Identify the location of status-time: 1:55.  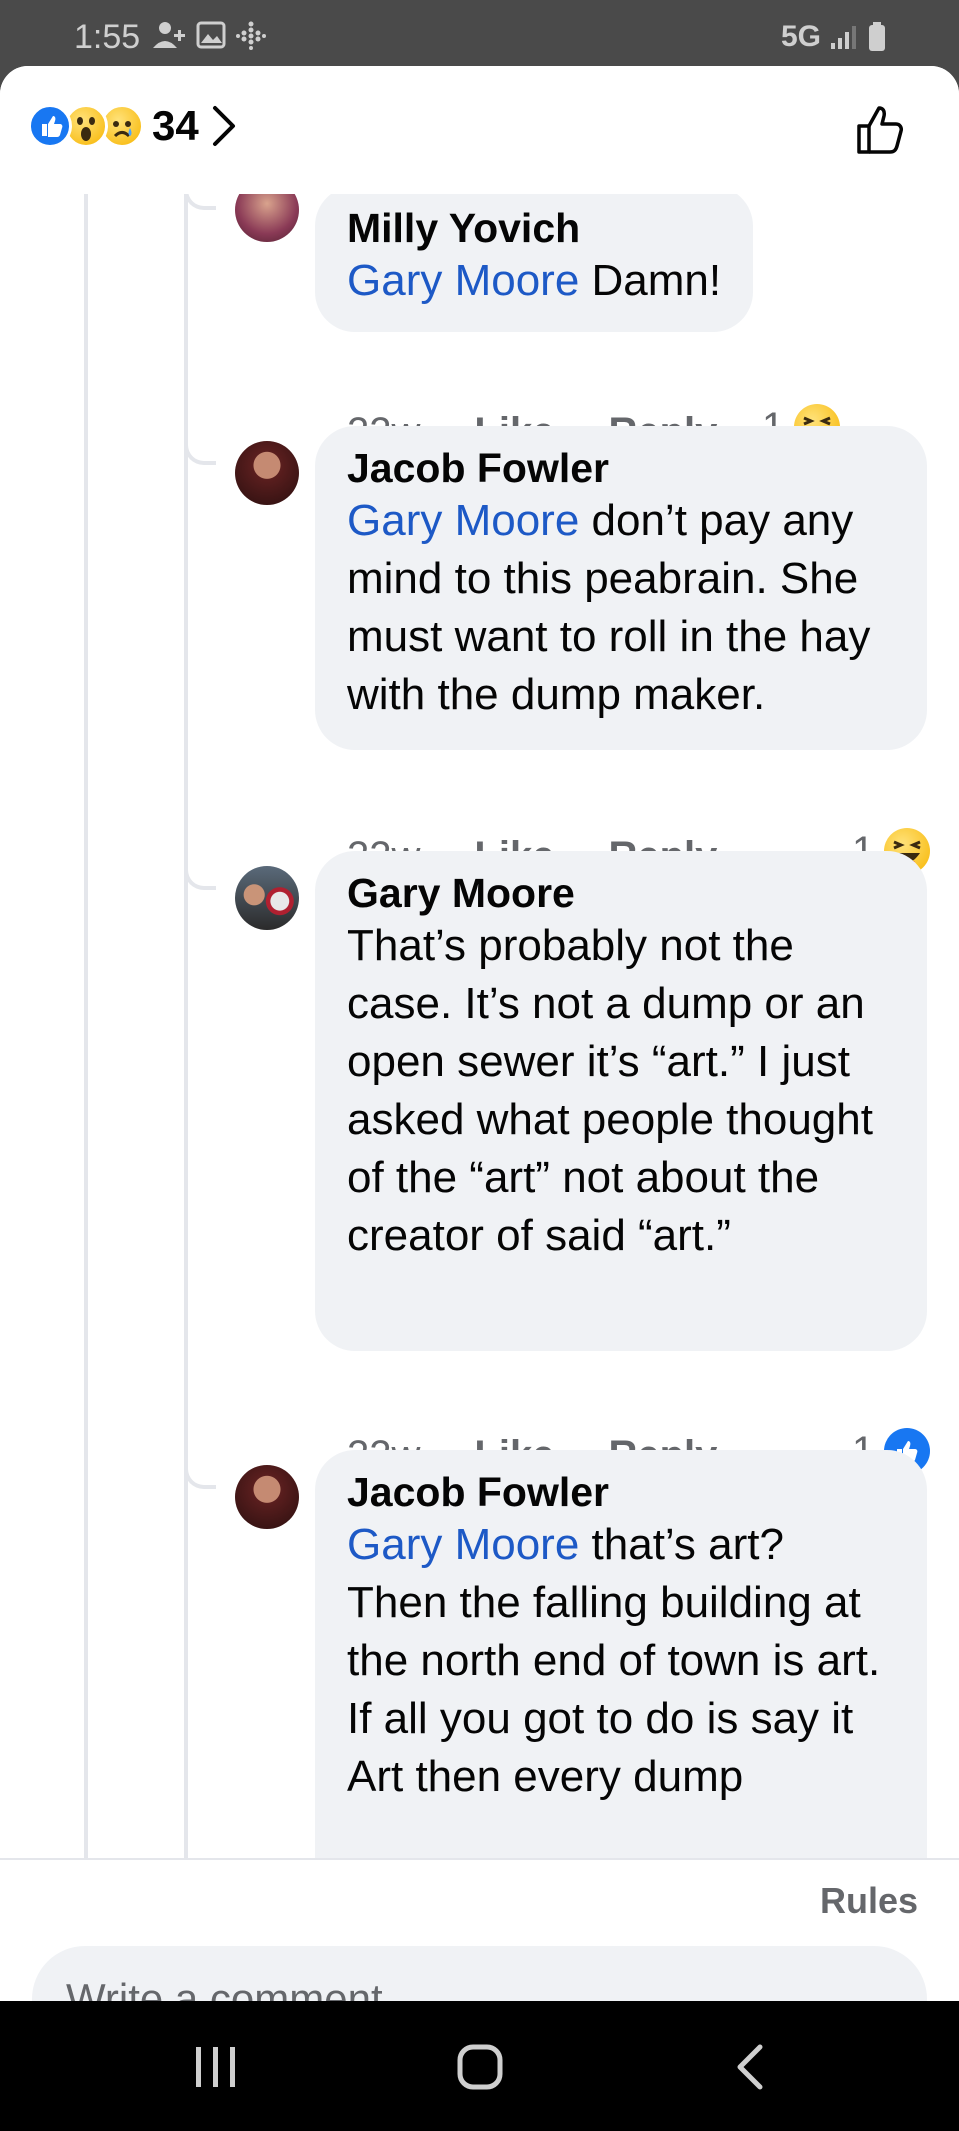
(107, 37).